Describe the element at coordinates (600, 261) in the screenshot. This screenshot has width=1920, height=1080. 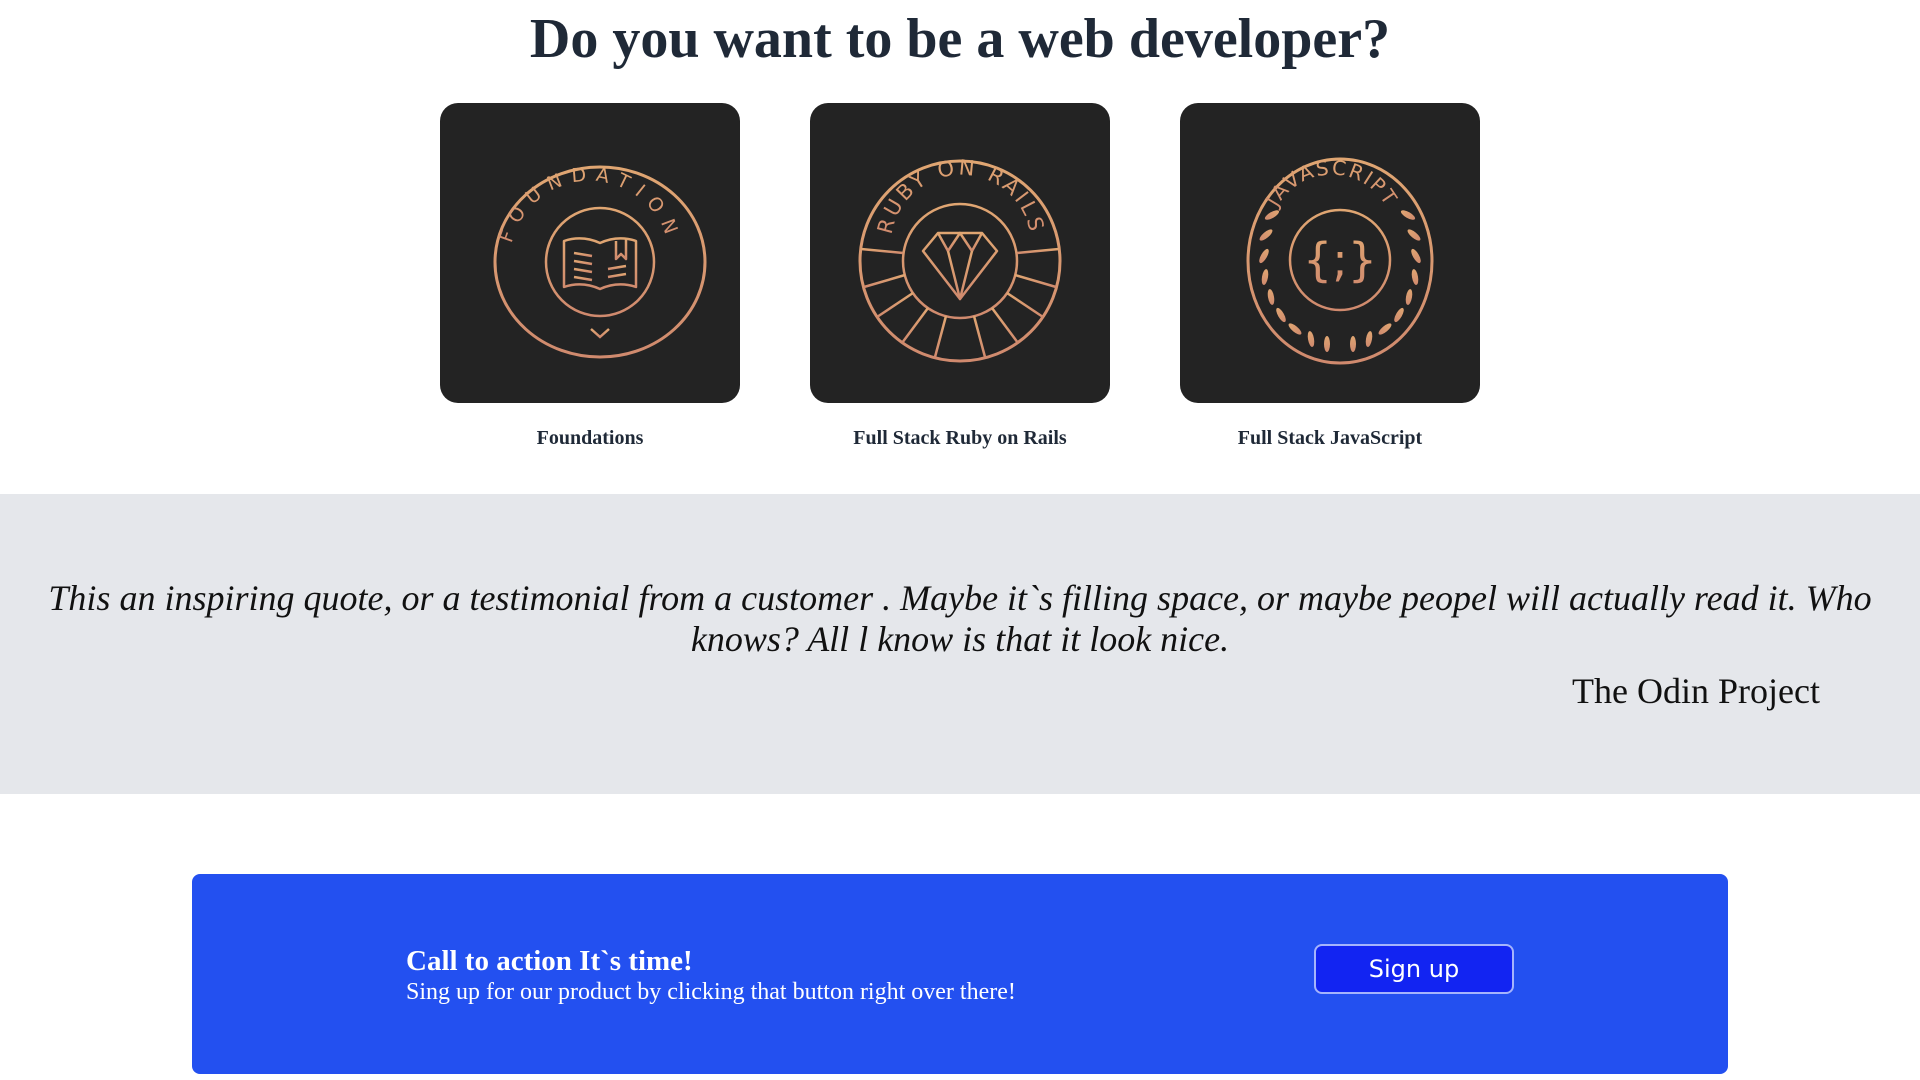
I see `book-icon: FOUNDATION` at that location.